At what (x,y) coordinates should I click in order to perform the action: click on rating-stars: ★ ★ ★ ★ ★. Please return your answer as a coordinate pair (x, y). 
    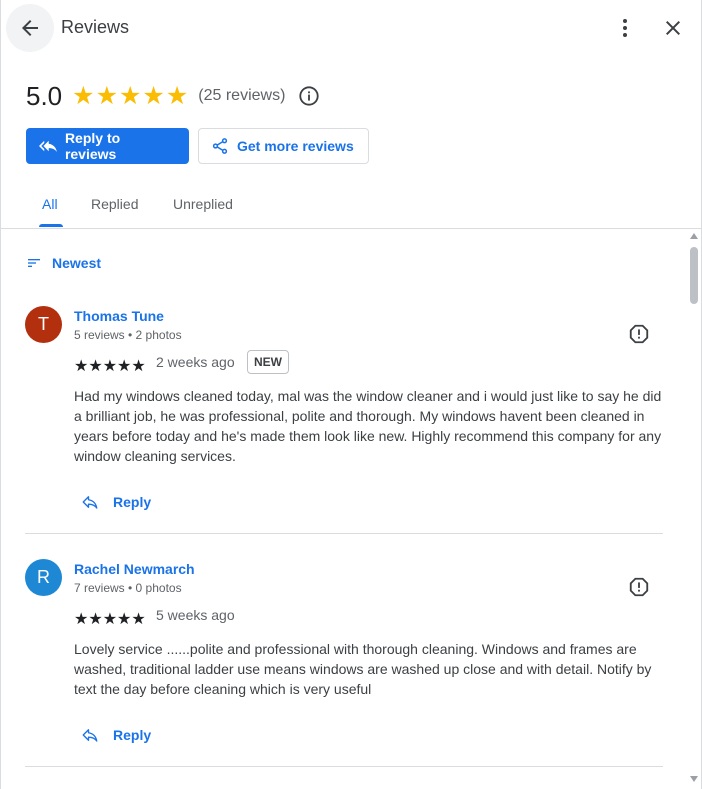
    Looking at the image, I should click on (130, 95).